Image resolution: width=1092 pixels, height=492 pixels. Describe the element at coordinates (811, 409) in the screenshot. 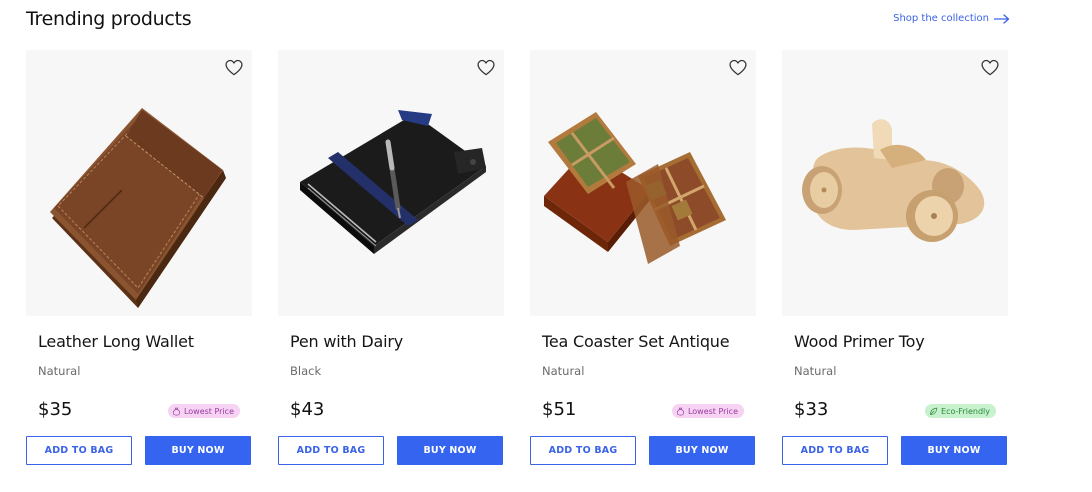

I see `product-price: $33` at that location.